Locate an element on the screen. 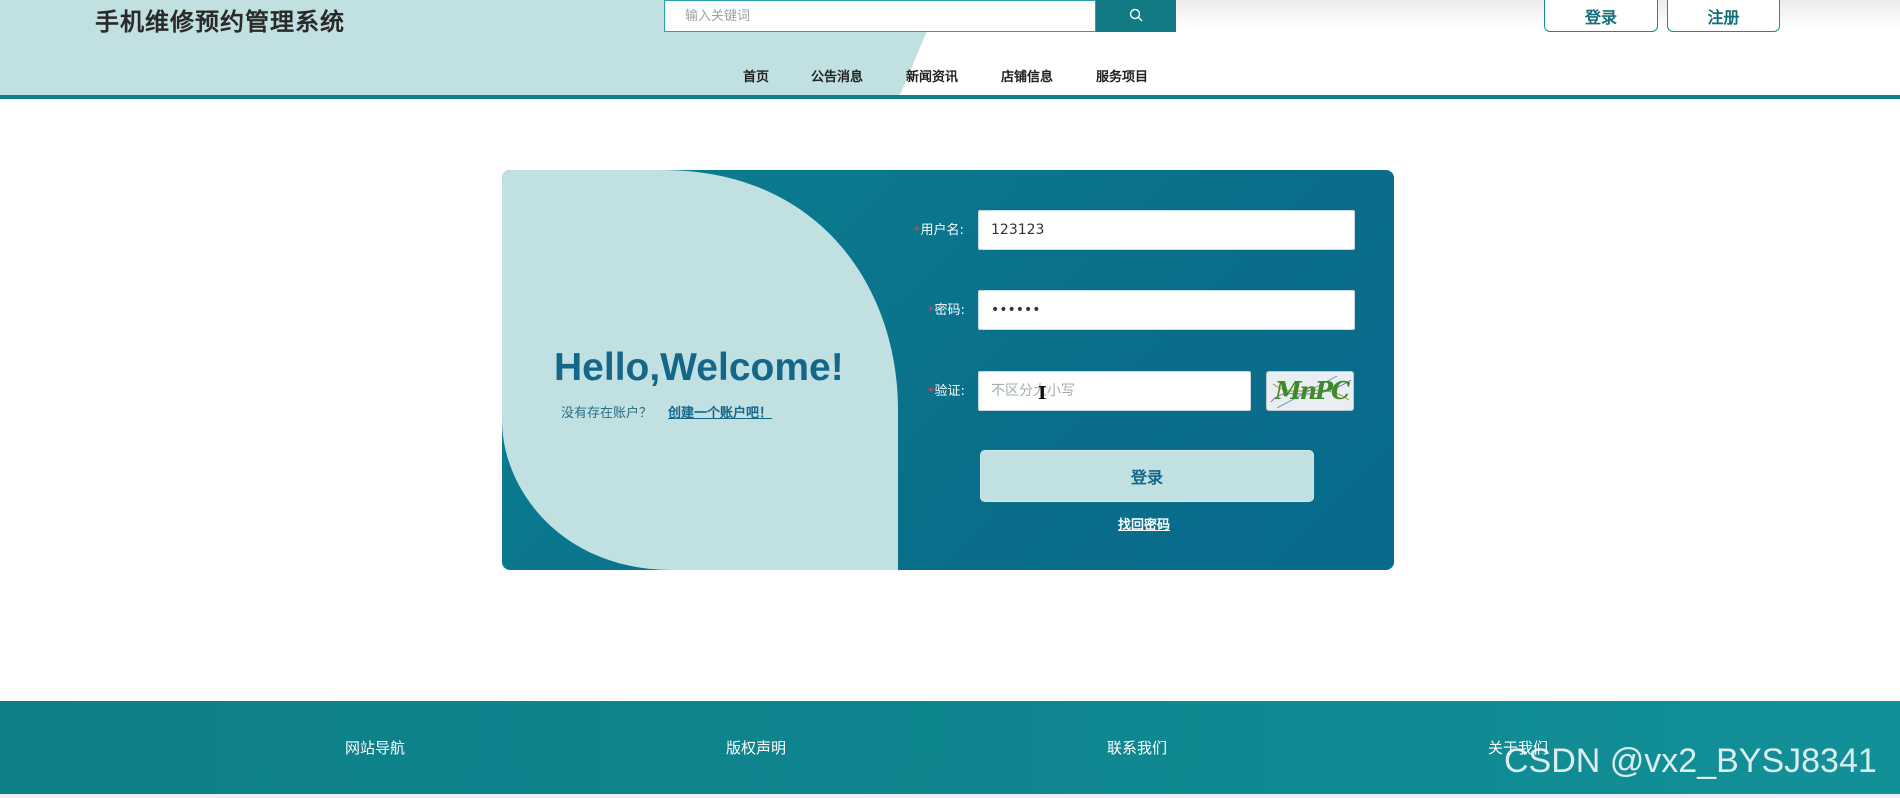  search-icon is located at coordinates (1136, 16).